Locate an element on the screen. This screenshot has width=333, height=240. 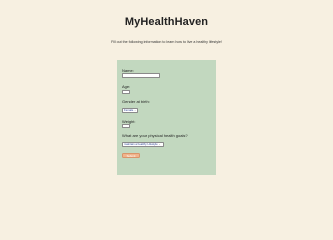
goals-select-value: maintain a healthy Lifestyle is located at coordinates (141, 144).